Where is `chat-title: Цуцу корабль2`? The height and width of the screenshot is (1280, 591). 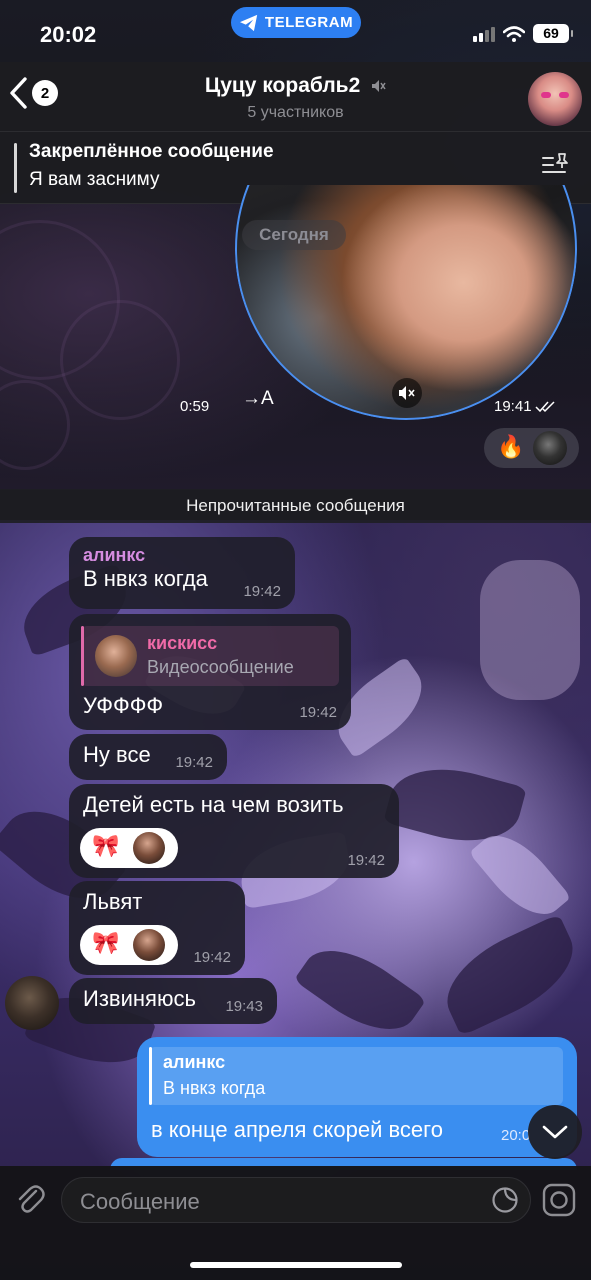
chat-title: Цуцу корабль2 is located at coordinates (295, 86).